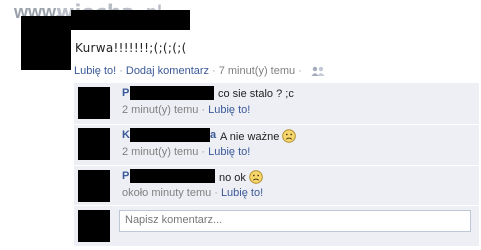 Image resolution: width=481 pixels, height=250 pixels. Describe the element at coordinates (46, 43) in the screenshot. I see `post-author-avatar-redacted` at that location.